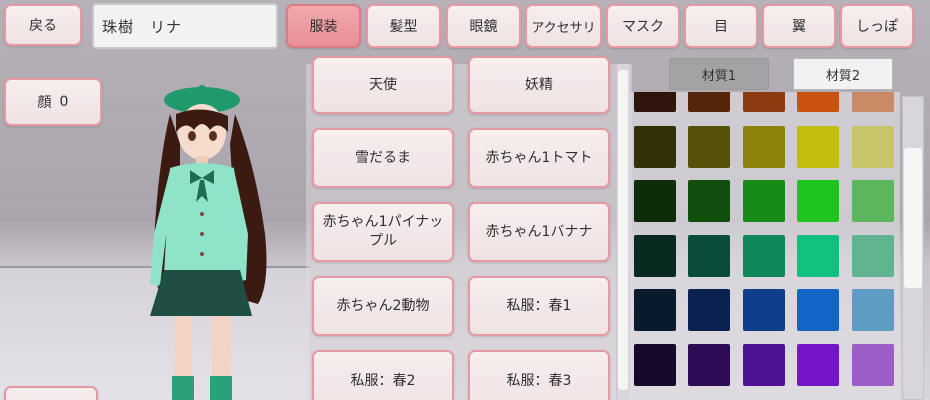 The height and width of the screenshot is (400, 930). I want to click on back-button: 戻る, so click(43, 25).